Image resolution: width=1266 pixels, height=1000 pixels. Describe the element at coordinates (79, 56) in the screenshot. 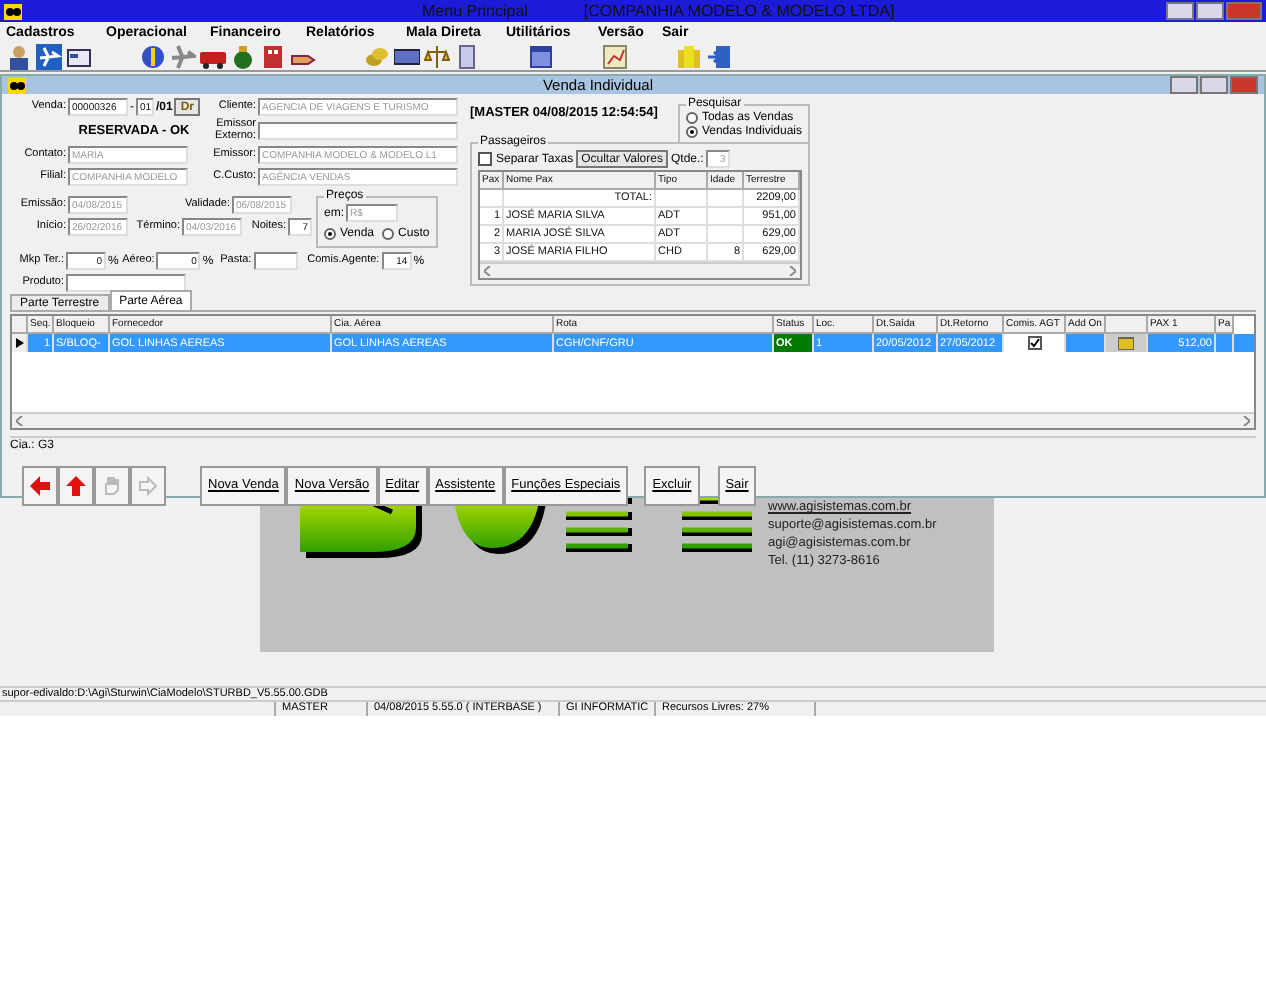

I see `card-icon` at that location.